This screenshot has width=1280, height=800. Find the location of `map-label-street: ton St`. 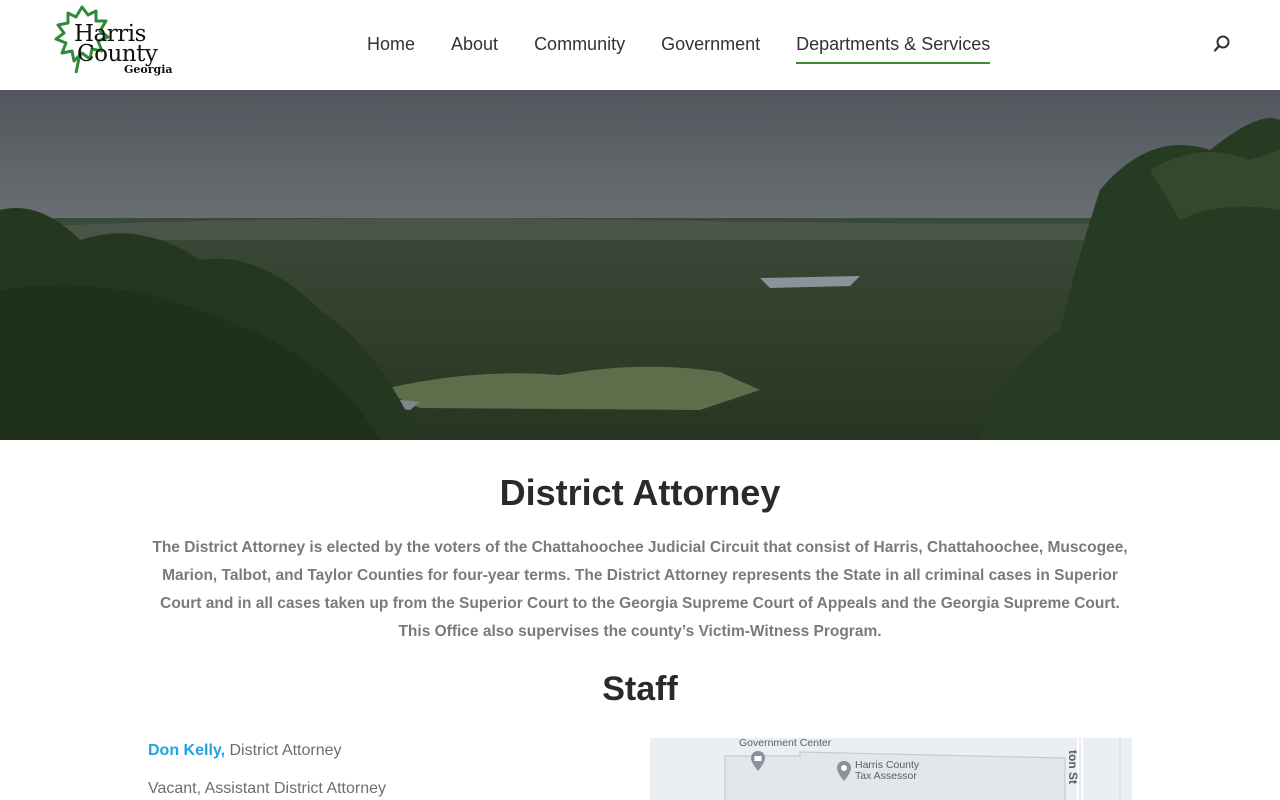

map-label-street: ton St is located at coordinates (1073, 767).